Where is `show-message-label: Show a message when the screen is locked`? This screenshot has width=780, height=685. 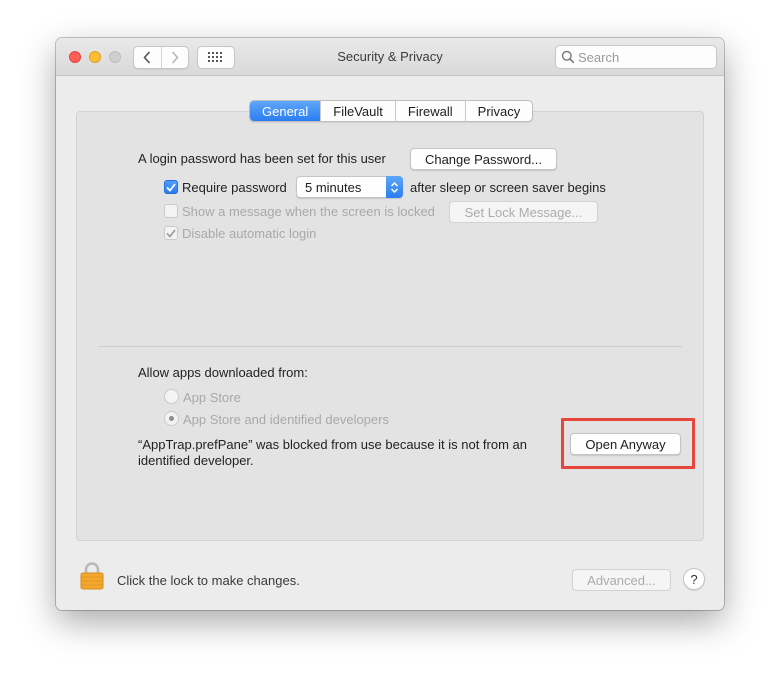 show-message-label: Show a message when the screen is locked is located at coordinates (308, 211).